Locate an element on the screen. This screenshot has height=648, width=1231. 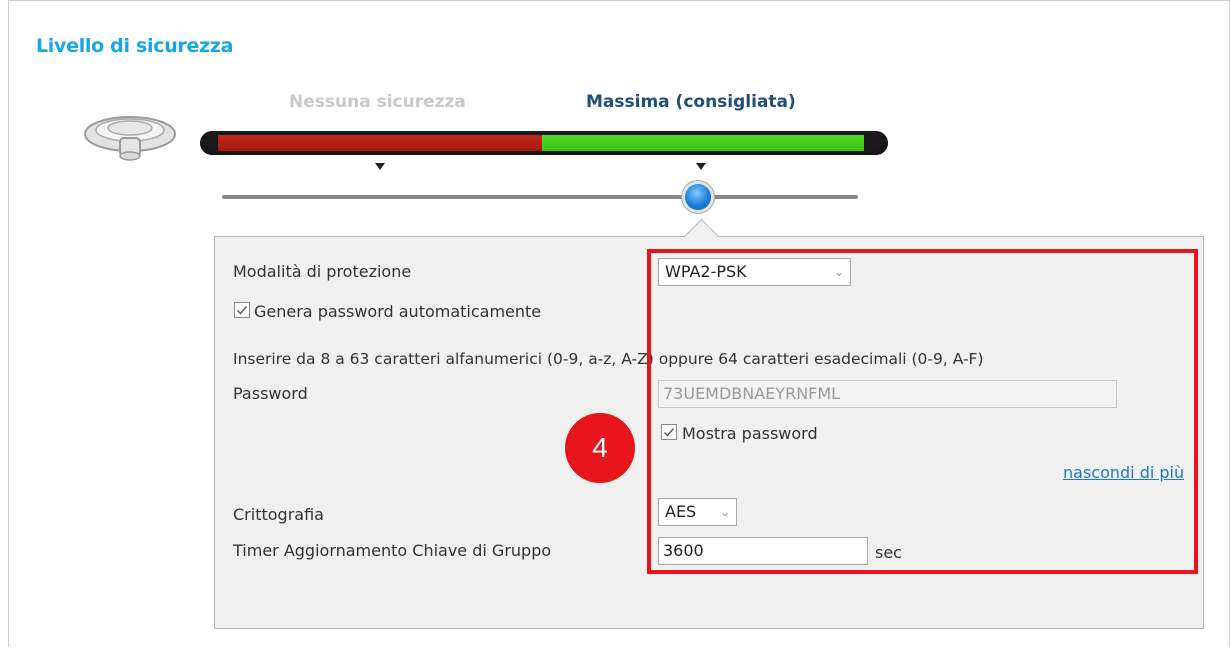
section-title: Livello di sicurezza is located at coordinates (135, 46).